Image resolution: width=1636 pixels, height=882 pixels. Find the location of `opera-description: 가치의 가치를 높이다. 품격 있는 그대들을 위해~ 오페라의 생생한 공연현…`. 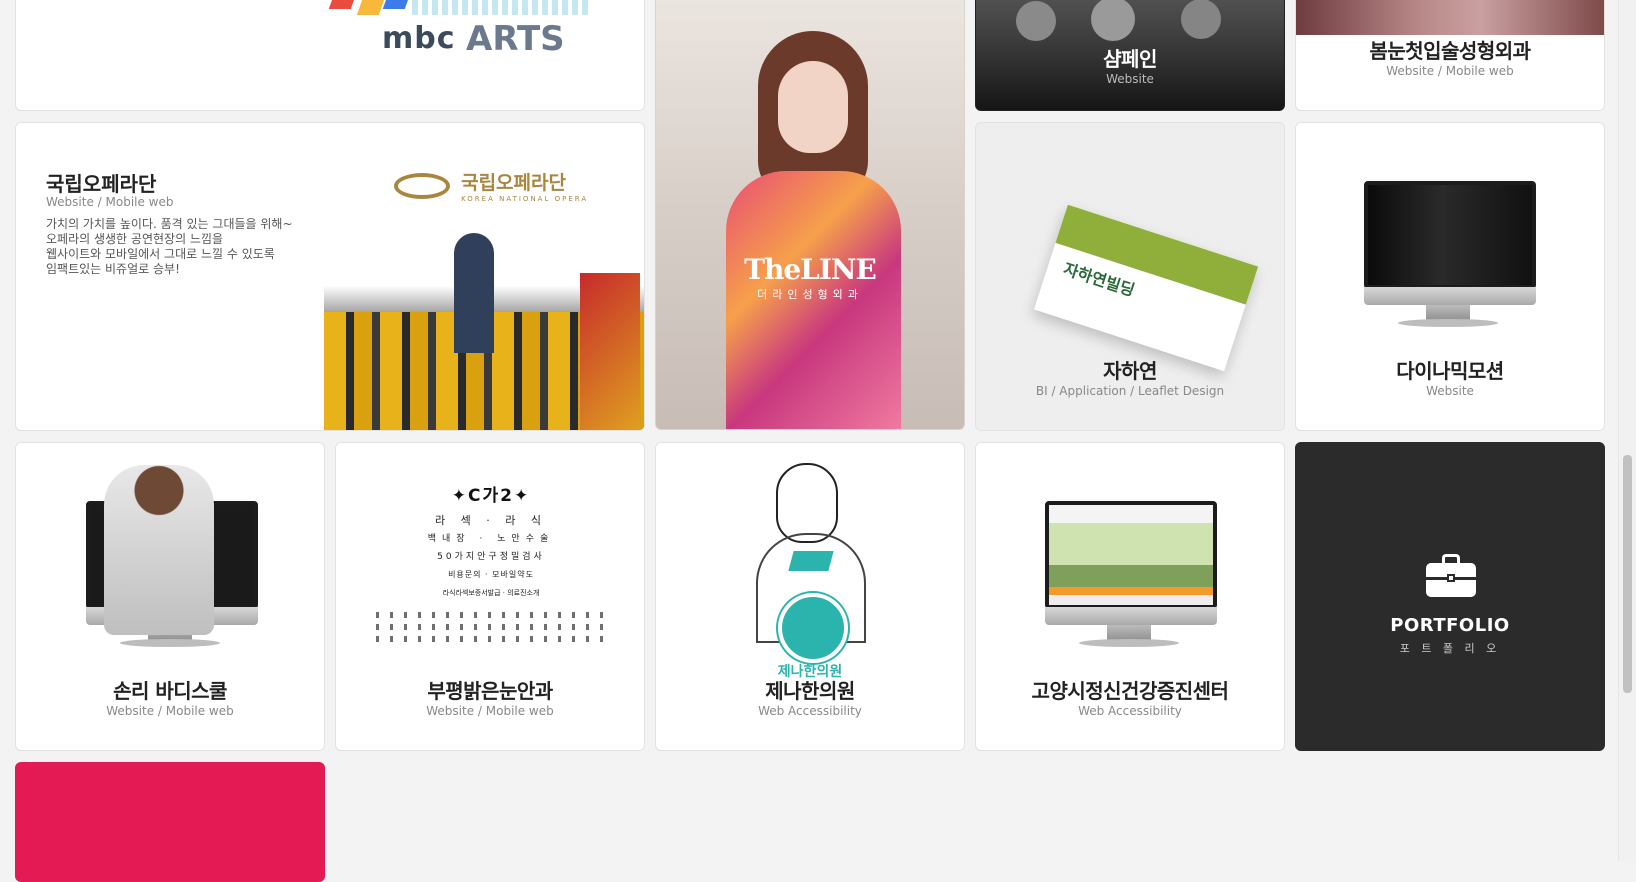

opera-description: 가치의 가치를 높이다. 품격 있는 그대들을 위해~ 오페라의 생생한 공연현… is located at coordinates (169, 247).